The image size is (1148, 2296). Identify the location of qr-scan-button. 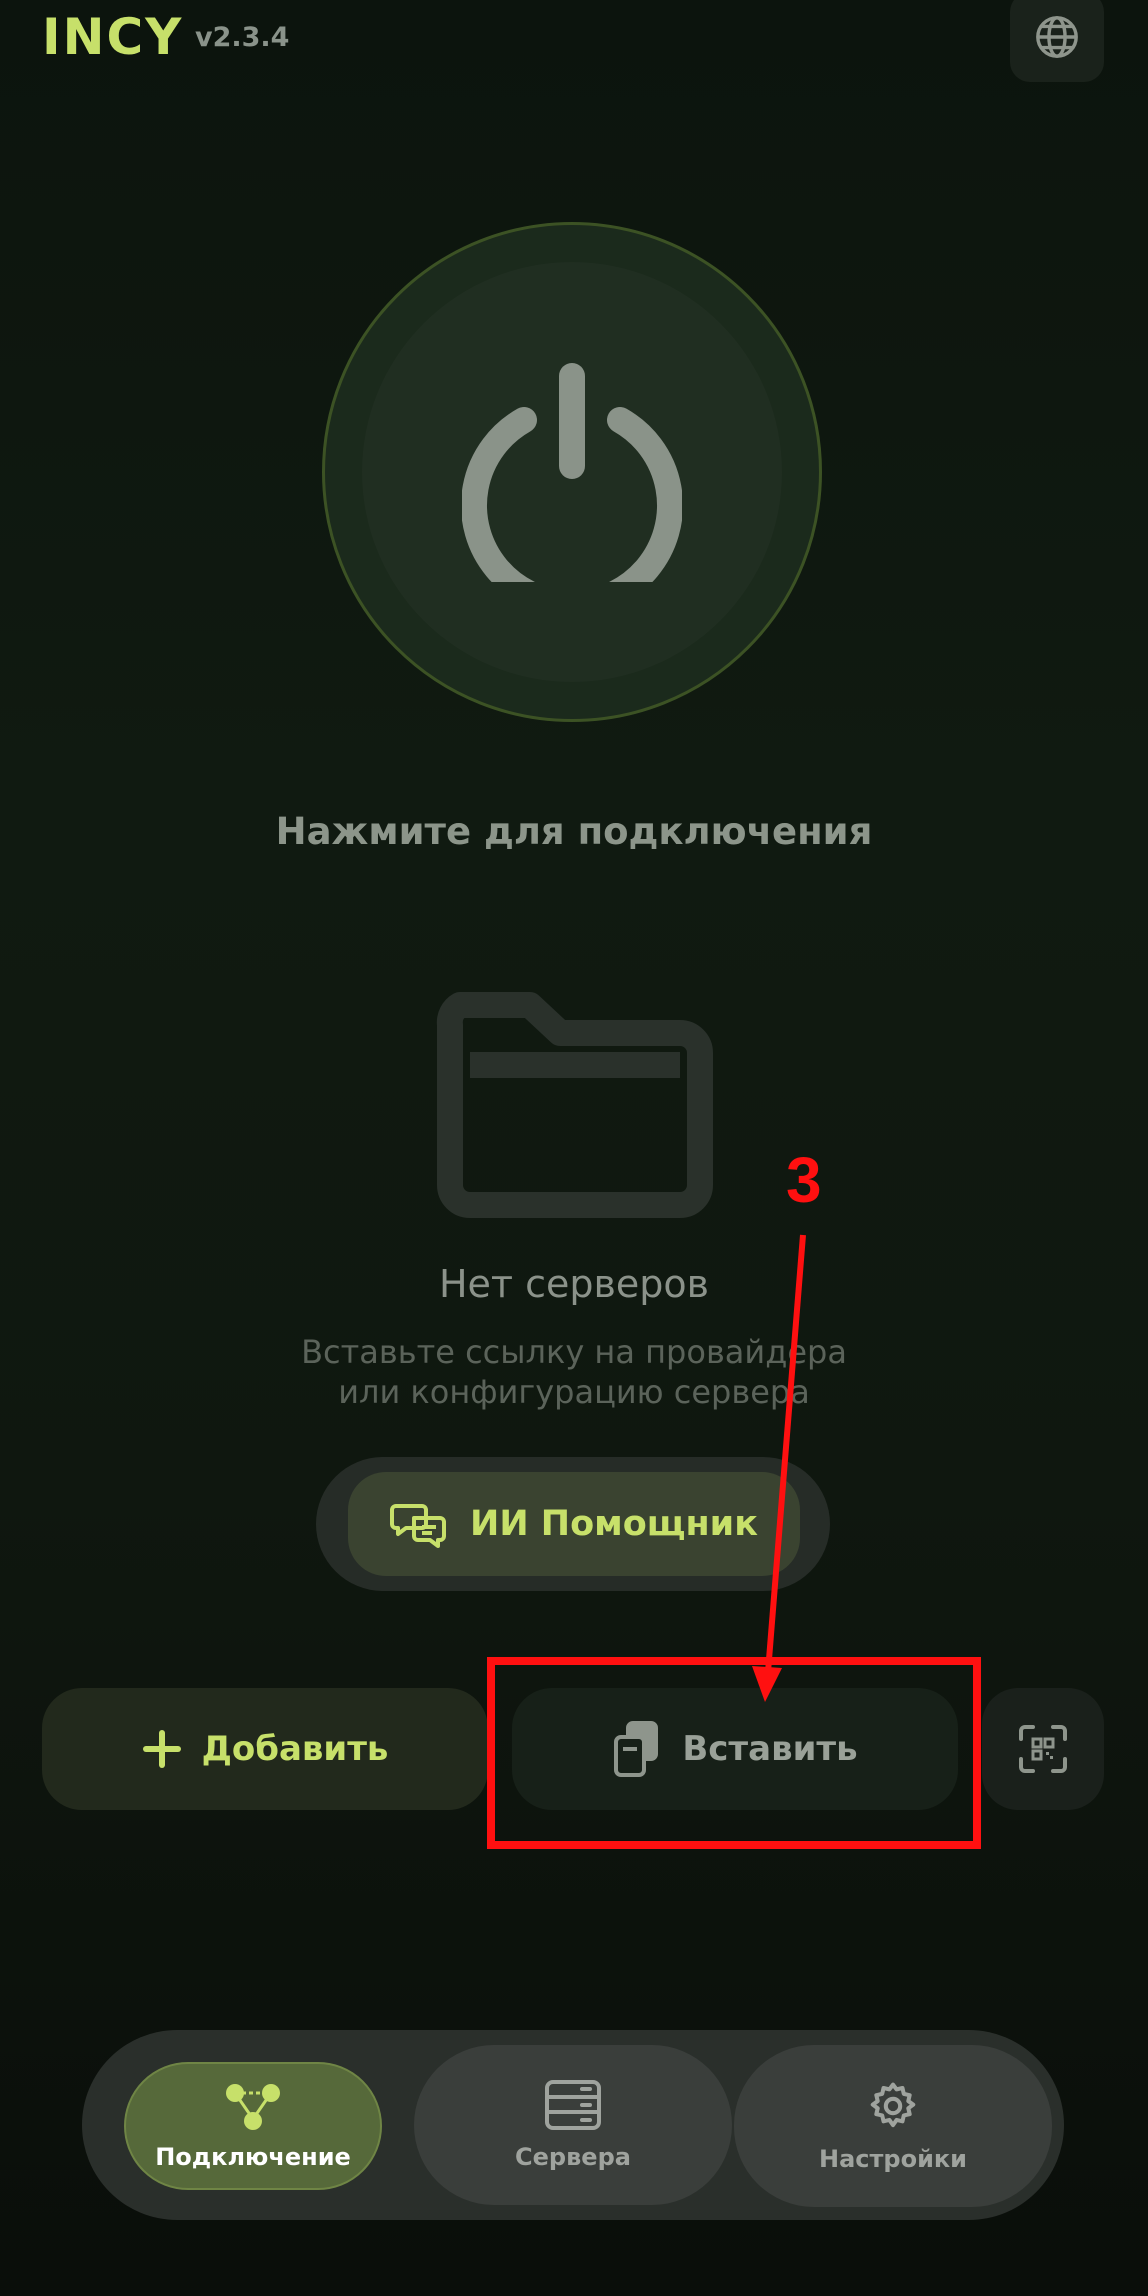
(1043, 1749).